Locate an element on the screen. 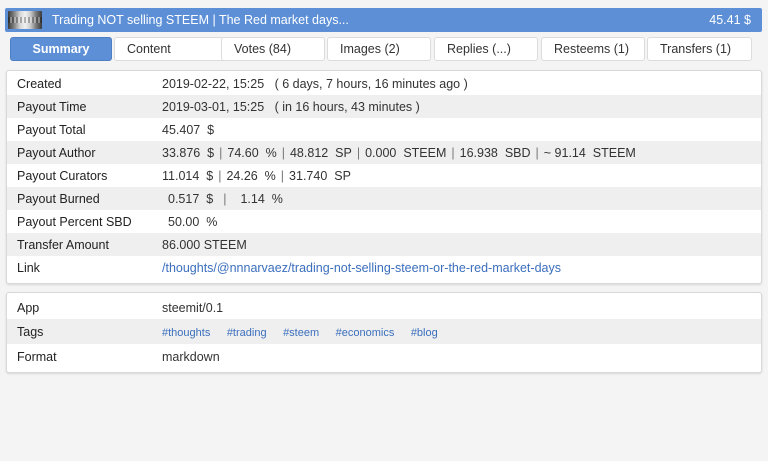 The height and width of the screenshot is (461, 768). payout-author-percent: 74.60 % is located at coordinates (252, 152).